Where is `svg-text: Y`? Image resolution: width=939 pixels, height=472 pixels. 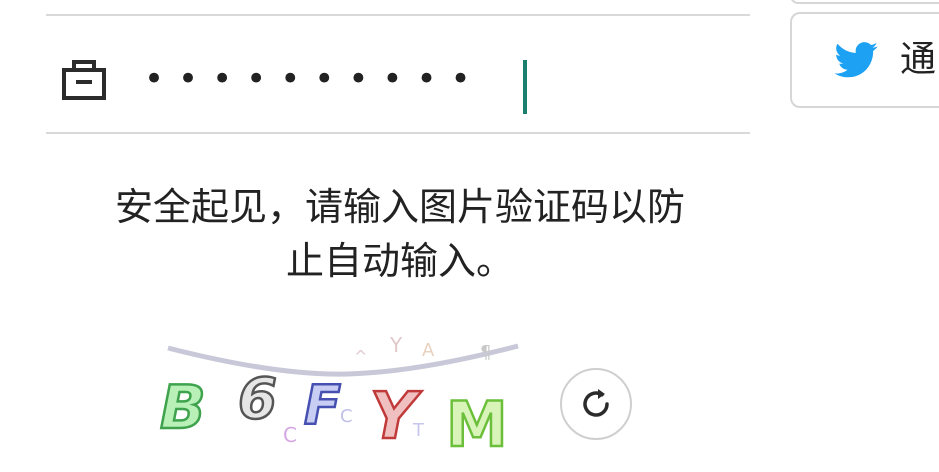 svg-text: Y is located at coordinates (396, 346).